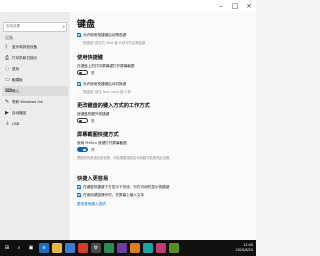 This screenshot has width=320, height=256. Describe the element at coordinates (105, 35) in the screenshot. I see `filter-keys-label: 允许使用快捷键启动筛选键` at that location.